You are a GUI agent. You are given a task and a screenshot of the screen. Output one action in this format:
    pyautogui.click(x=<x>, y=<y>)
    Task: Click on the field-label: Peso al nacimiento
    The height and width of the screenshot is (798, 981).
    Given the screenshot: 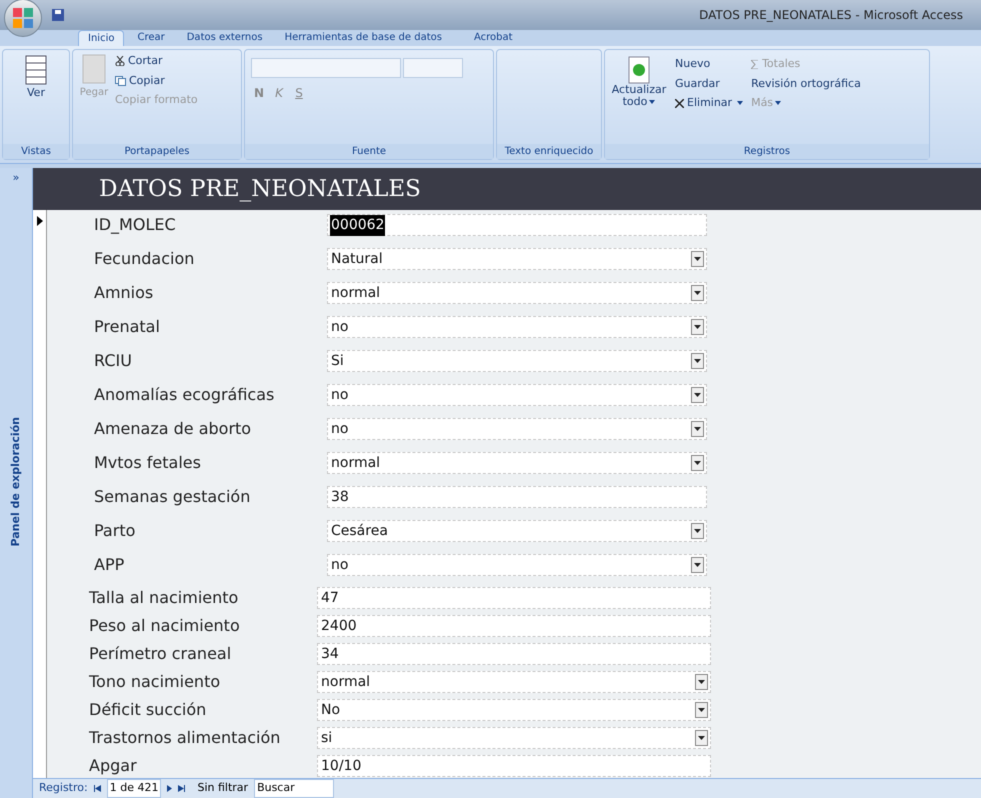 What is the action you would take?
    pyautogui.click(x=165, y=626)
    